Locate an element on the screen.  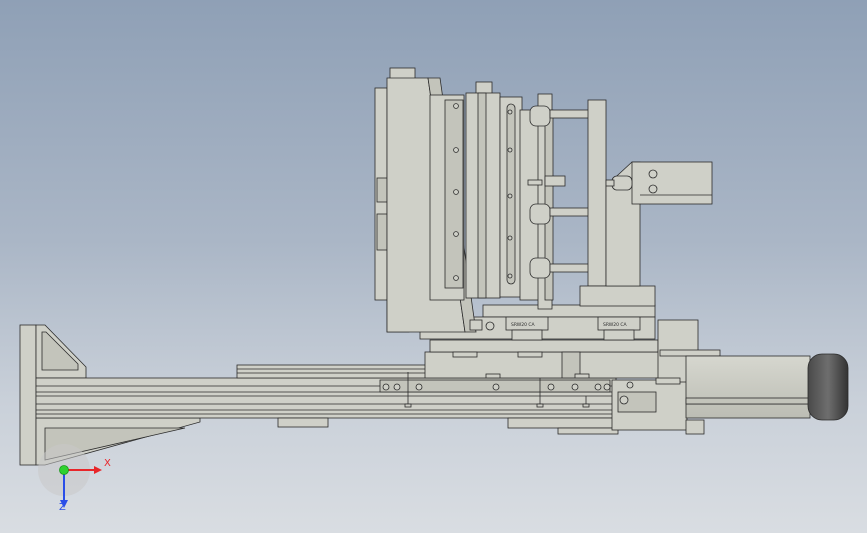
servo-motor is located at coordinates (767, 387).